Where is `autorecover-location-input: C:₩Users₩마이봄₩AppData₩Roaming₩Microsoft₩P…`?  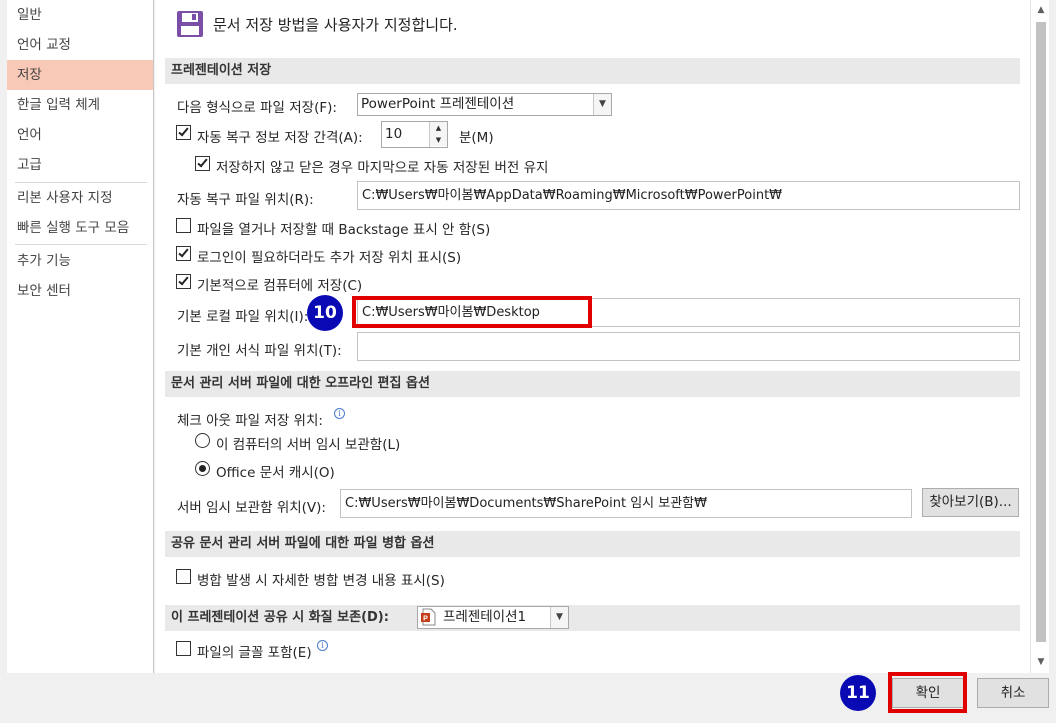
autorecover-location-input: C:₩Users₩마이봄₩AppData₩Roaming₩Microsoft₩P… is located at coordinates (688, 195).